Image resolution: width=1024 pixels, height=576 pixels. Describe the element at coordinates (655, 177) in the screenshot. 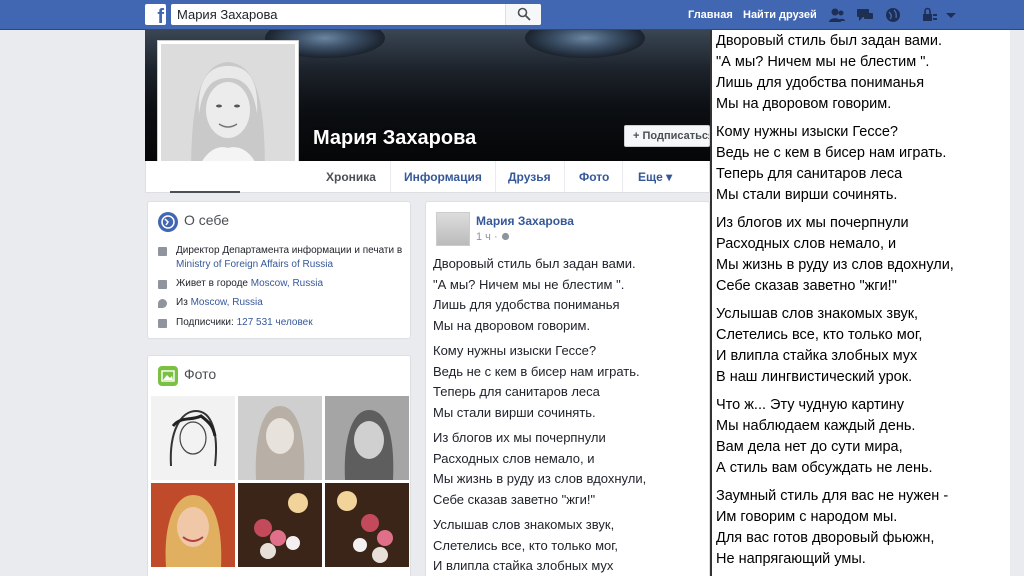

I see `tab-more: Еще ▾` at that location.